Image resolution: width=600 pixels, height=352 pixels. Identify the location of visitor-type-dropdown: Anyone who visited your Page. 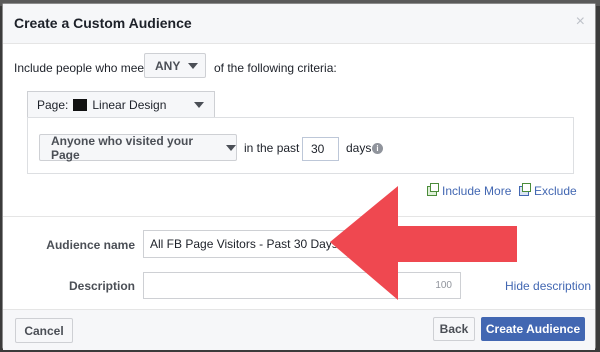
(138, 147).